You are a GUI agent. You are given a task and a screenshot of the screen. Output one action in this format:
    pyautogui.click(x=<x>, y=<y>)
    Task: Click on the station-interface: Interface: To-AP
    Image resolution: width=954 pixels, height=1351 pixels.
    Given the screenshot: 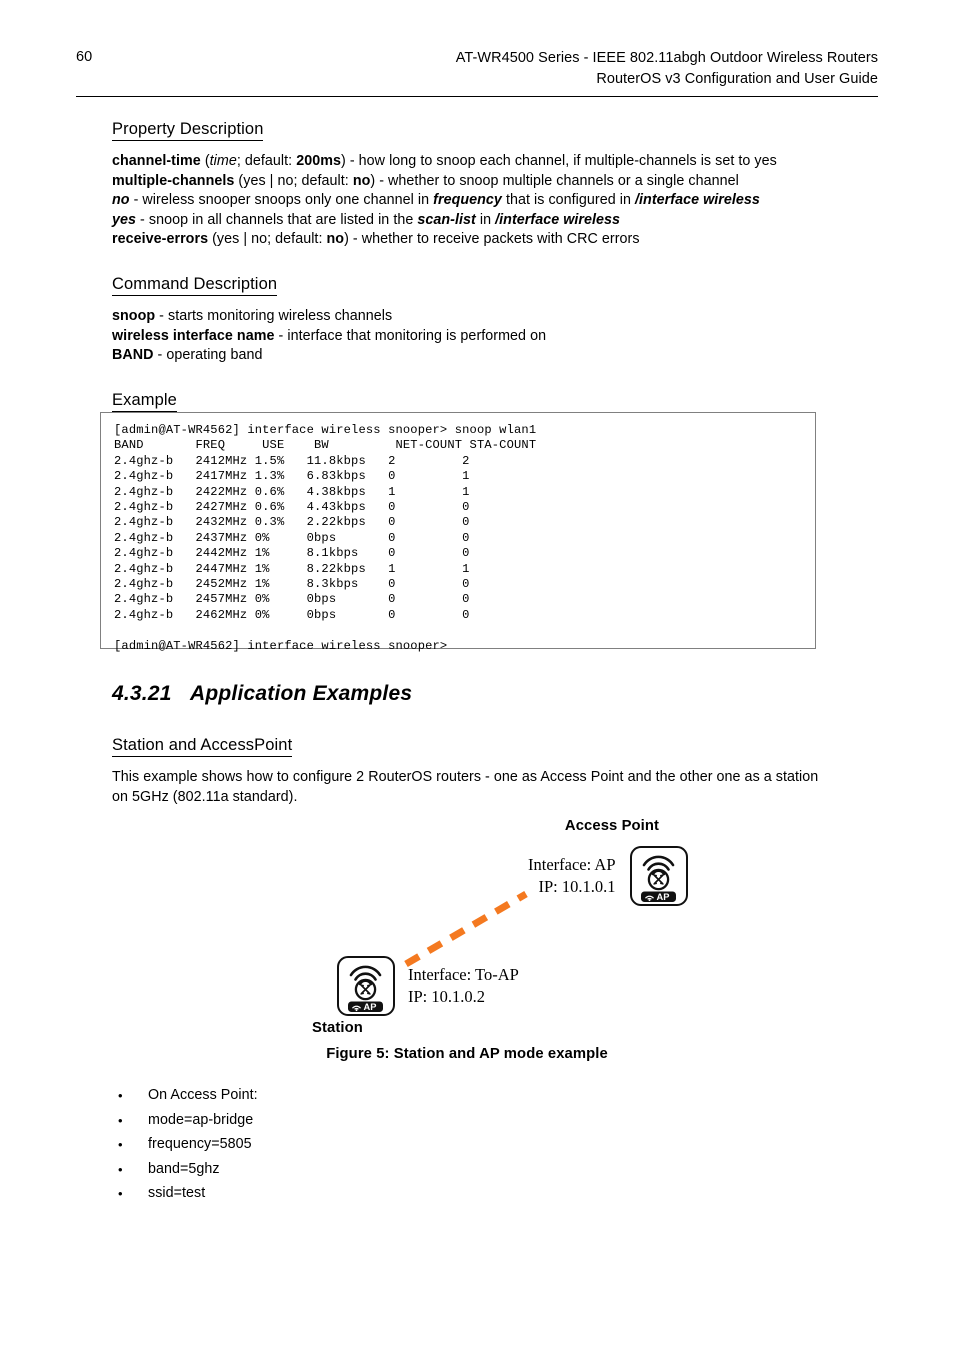 What is the action you would take?
    pyautogui.click(x=463, y=974)
    